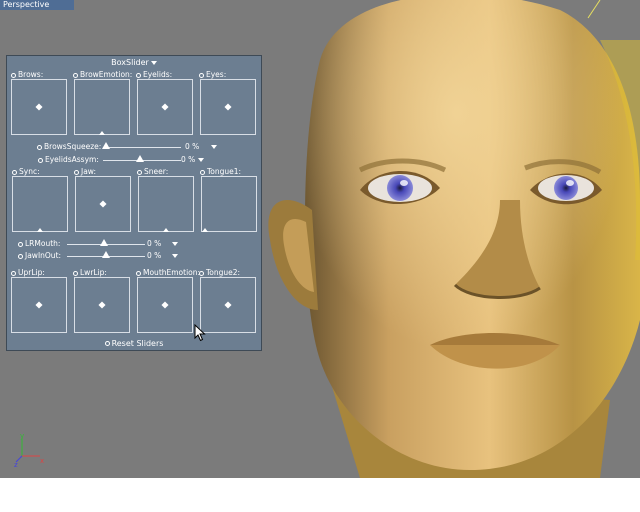  What do you see at coordinates (188, 159) in the screenshot?
I see `value-eyelids-assym: 0 %` at bounding box center [188, 159].